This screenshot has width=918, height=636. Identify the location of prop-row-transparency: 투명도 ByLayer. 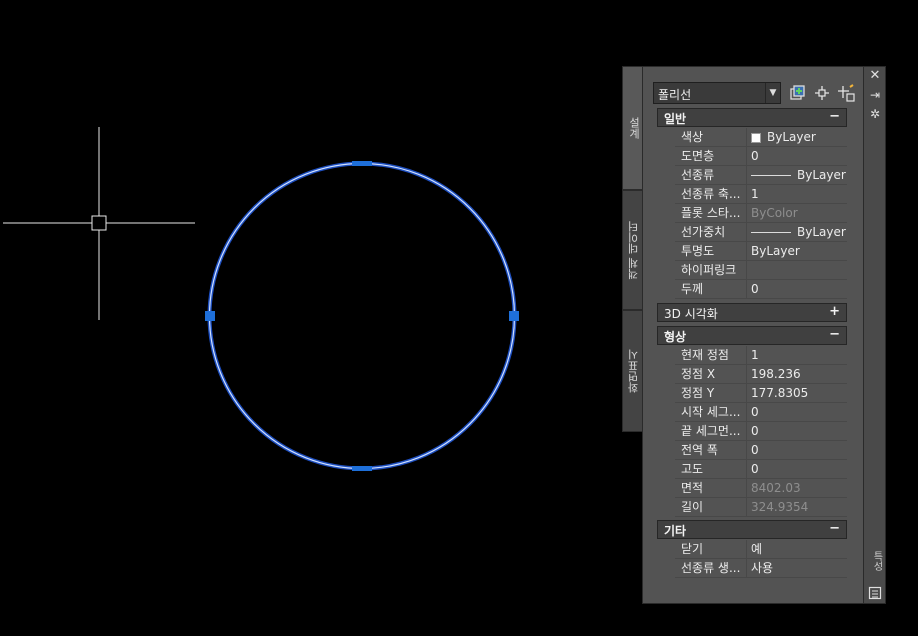
(761, 251).